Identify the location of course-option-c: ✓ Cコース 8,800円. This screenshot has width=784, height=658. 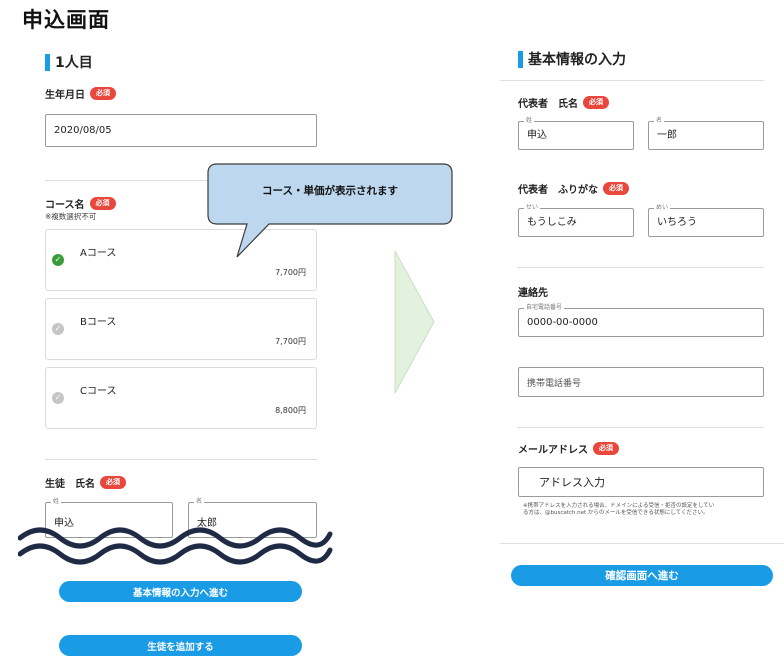
(181, 398).